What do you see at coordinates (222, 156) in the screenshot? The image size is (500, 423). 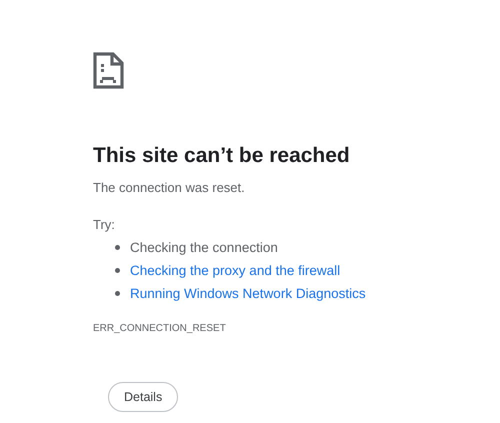 I see `page-heading: This site can’t be reached` at bounding box center [222, 156].